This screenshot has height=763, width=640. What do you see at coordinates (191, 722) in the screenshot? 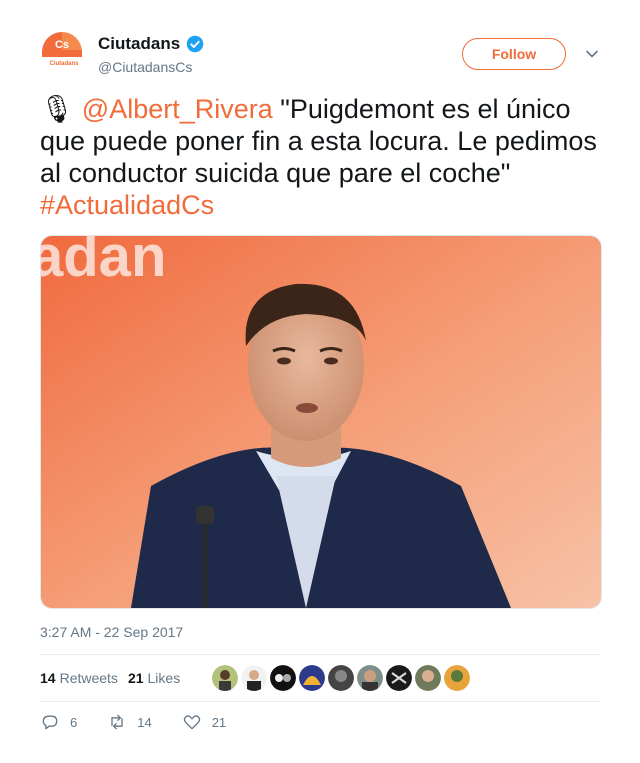
I see `heart-icon` at bounding box center [191, 722].